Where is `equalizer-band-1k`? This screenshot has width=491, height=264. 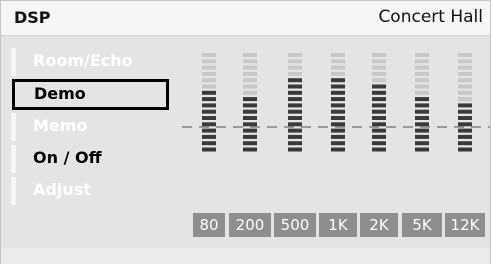
equalizer-band-1k is located at coordinates (338, 102).